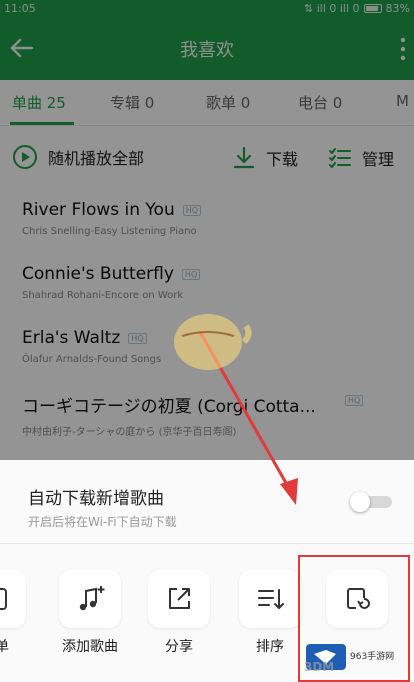 The image size is (414, 682). Describe the element at coordinates (179, 647) in the screenshot. I see `share-label: 分享` at that location.